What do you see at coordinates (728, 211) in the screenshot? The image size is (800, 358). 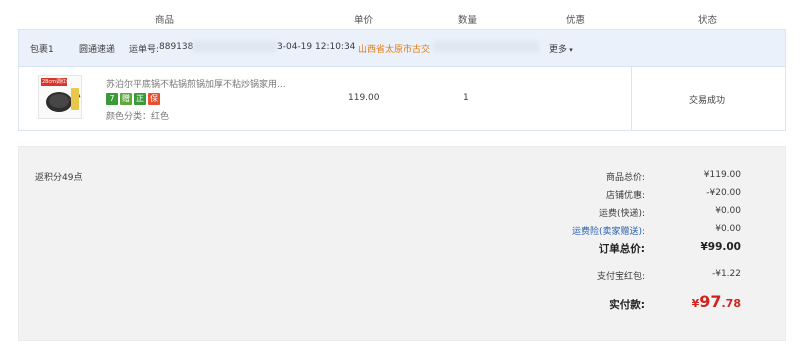 I see `shipping-value: ¥0.00` at bounding box center [728, 211].